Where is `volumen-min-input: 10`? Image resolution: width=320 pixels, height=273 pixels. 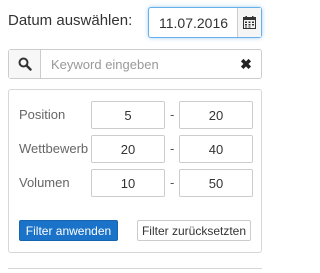 volumen-min-input: 10 is located at coordinates (128, 183).